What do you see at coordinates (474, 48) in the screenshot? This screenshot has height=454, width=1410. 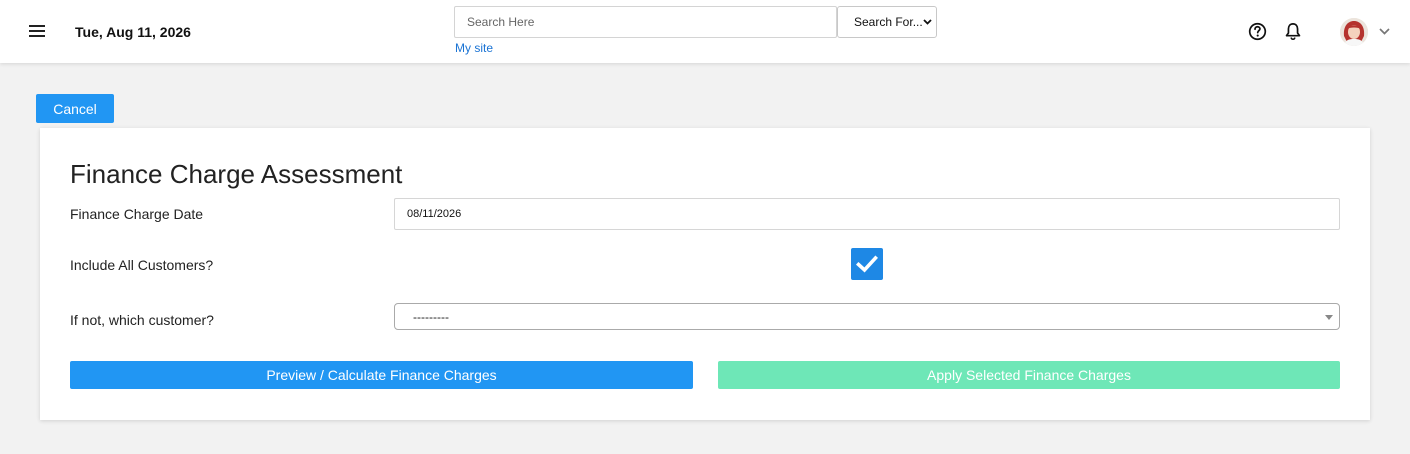 I see `my-site-link: My site` at bounding box center [474, 48].